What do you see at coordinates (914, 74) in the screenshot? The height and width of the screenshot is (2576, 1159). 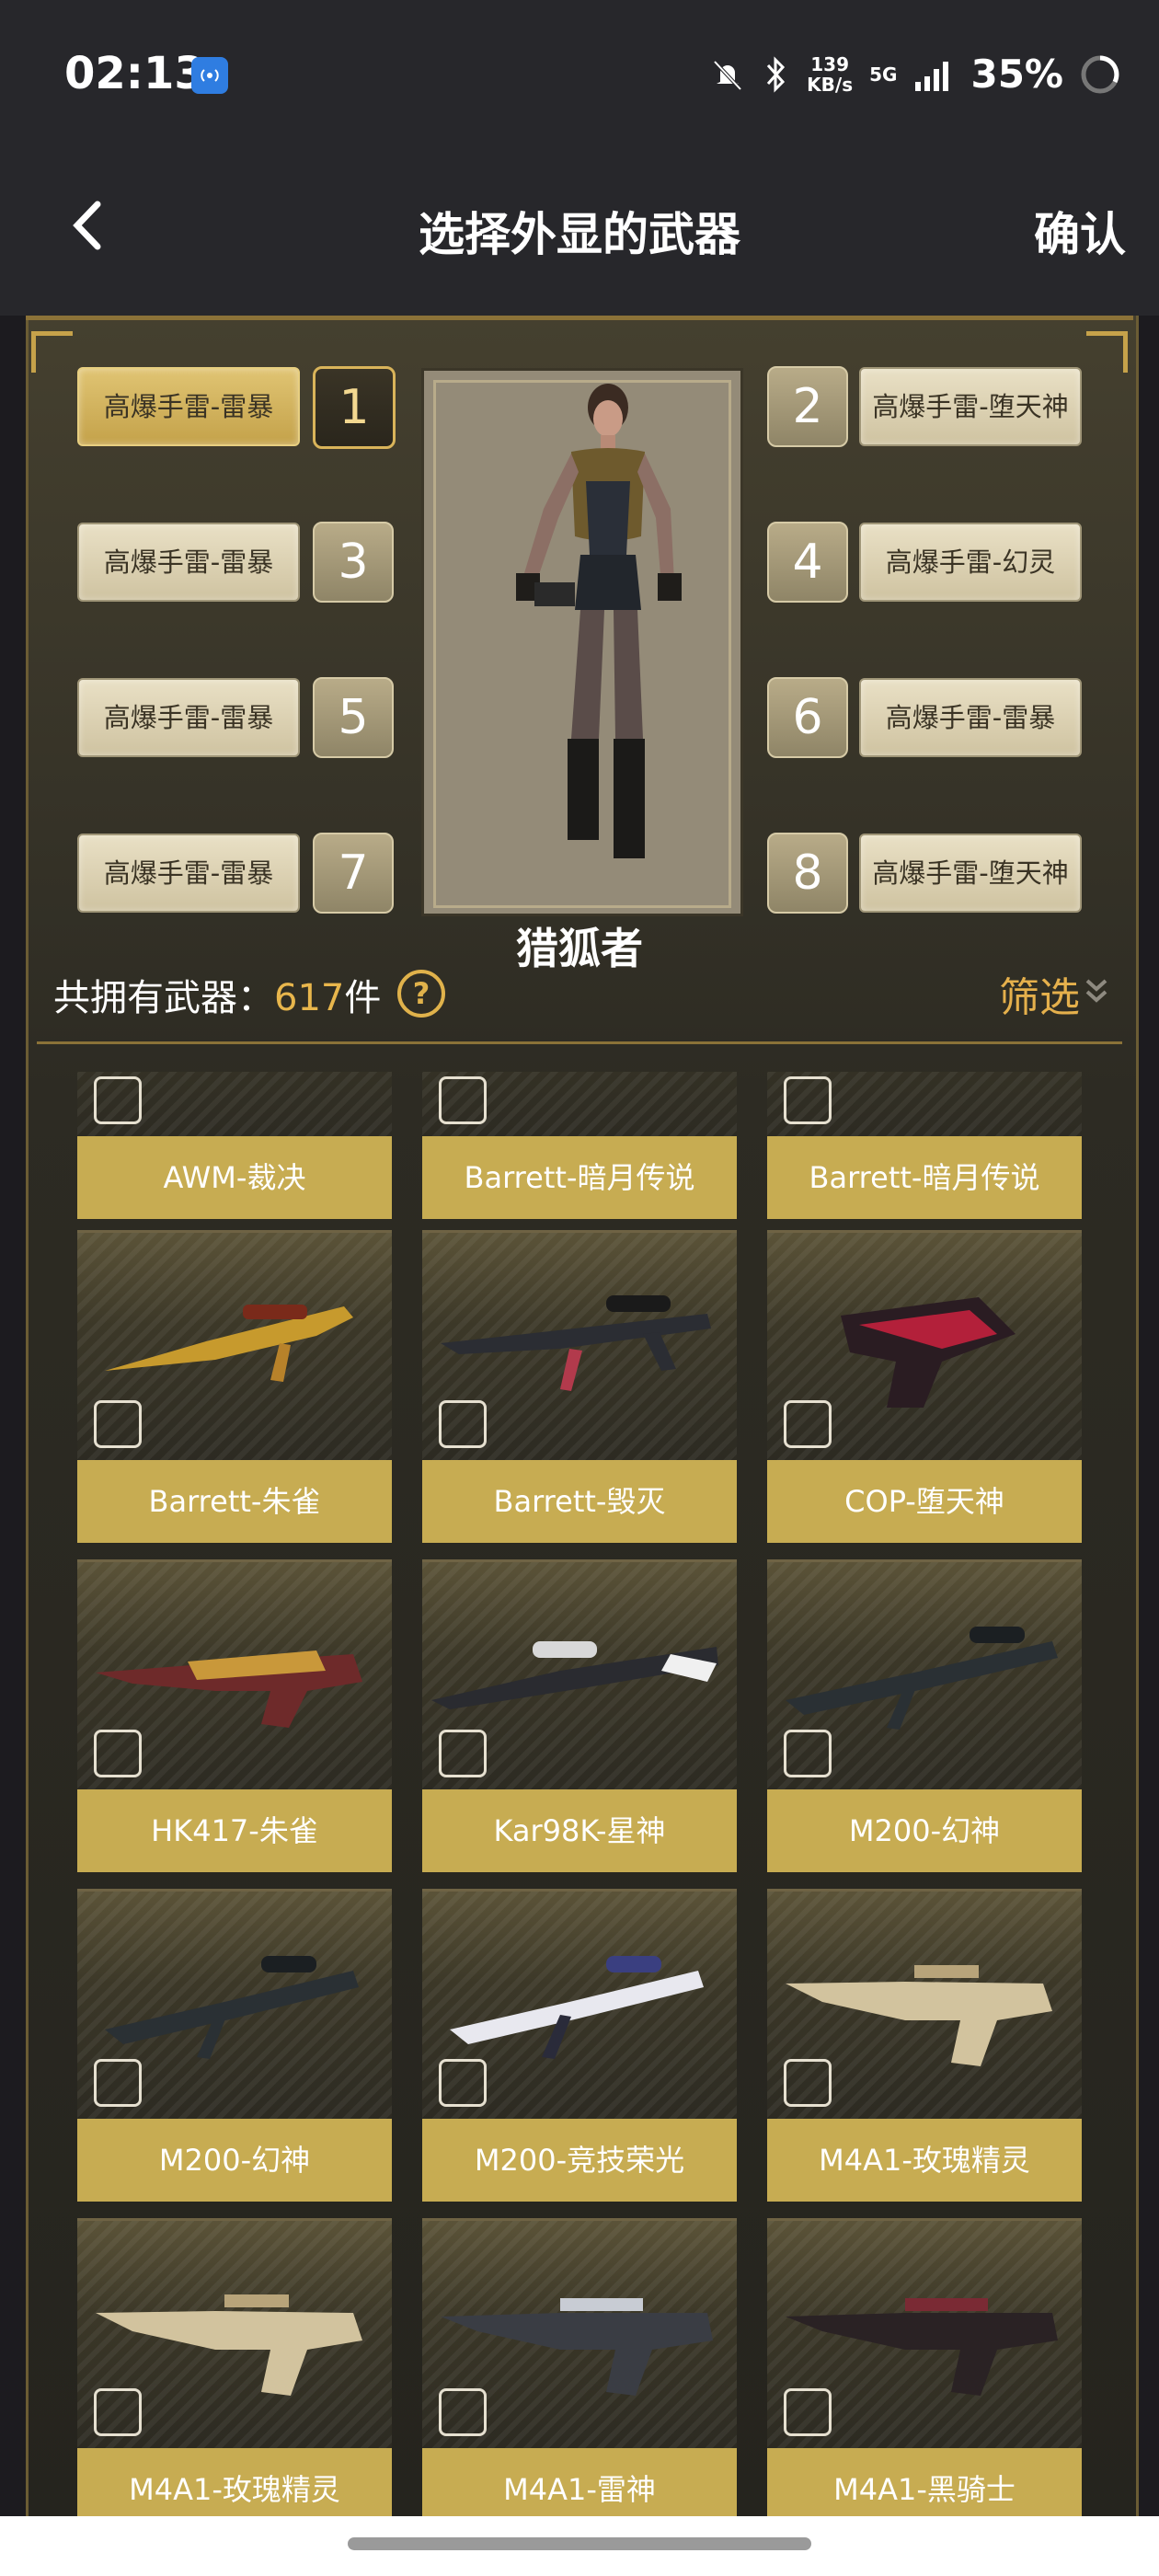 I see `status-indicators: 139 KB/s 5G 35%` at bounding box center [914, 74].